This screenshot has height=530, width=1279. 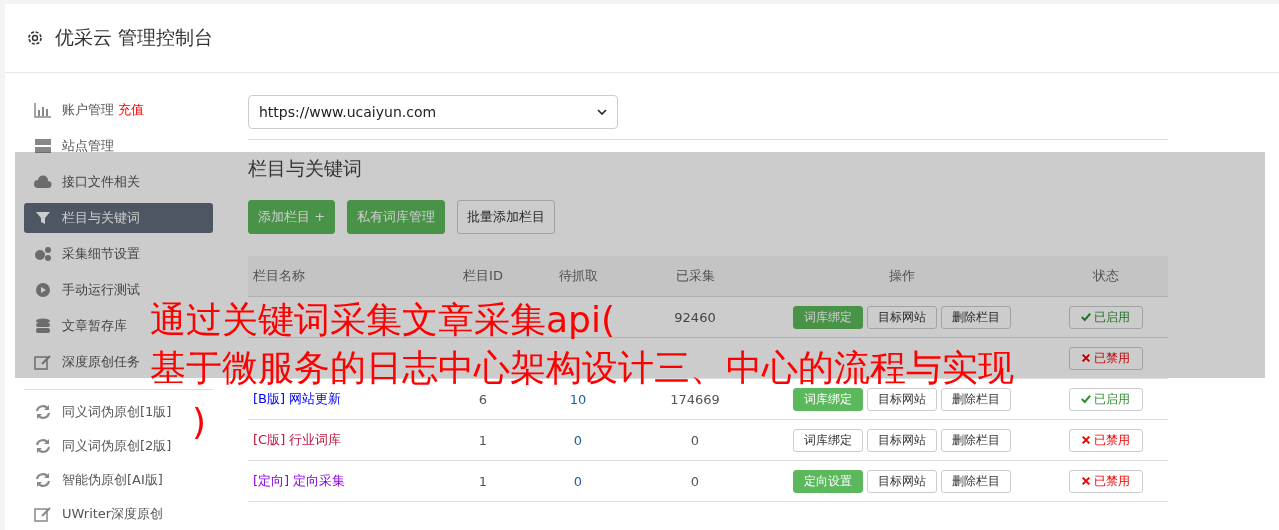 What do you see at coordinates (43, 182) in the screenshot?
I see `cloud-icon` at bounding box center [43, 182].